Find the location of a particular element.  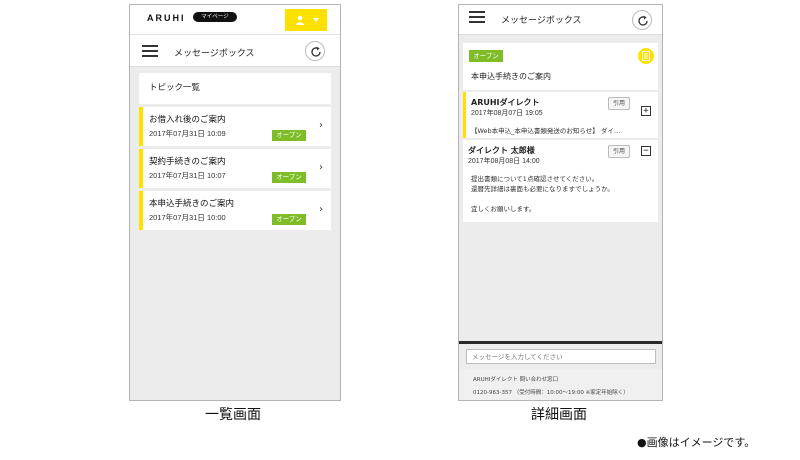

detail-screen-caption: 詳細画面 is located at coordinates (559, 415).